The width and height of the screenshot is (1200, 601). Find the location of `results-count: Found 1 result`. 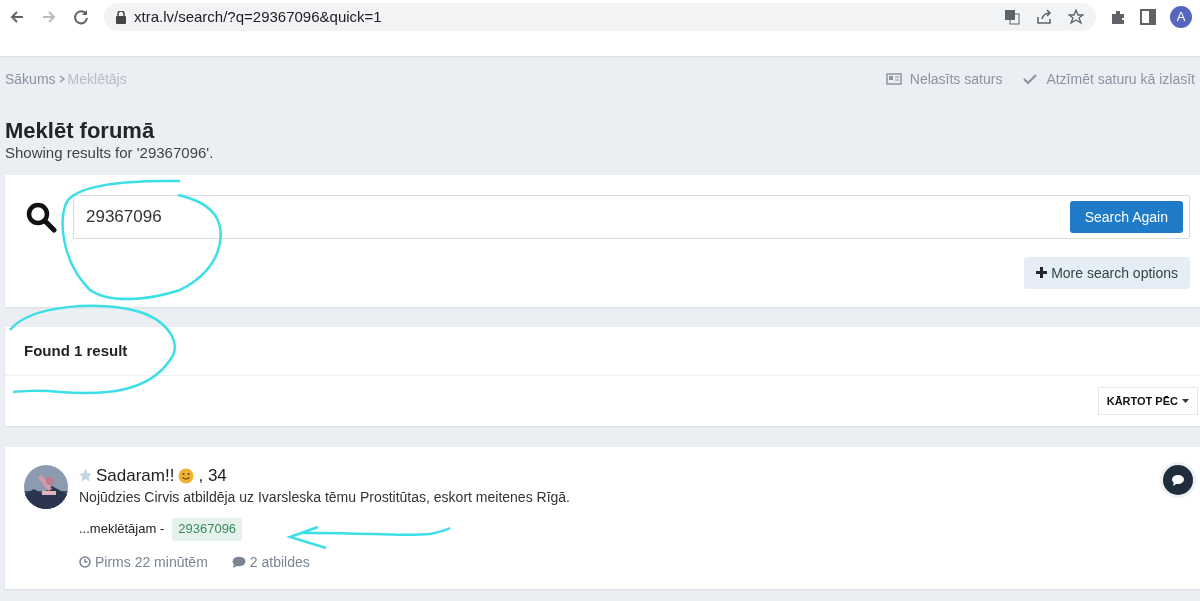

results-count: Found 1 result is located at coordinates (76, 351).